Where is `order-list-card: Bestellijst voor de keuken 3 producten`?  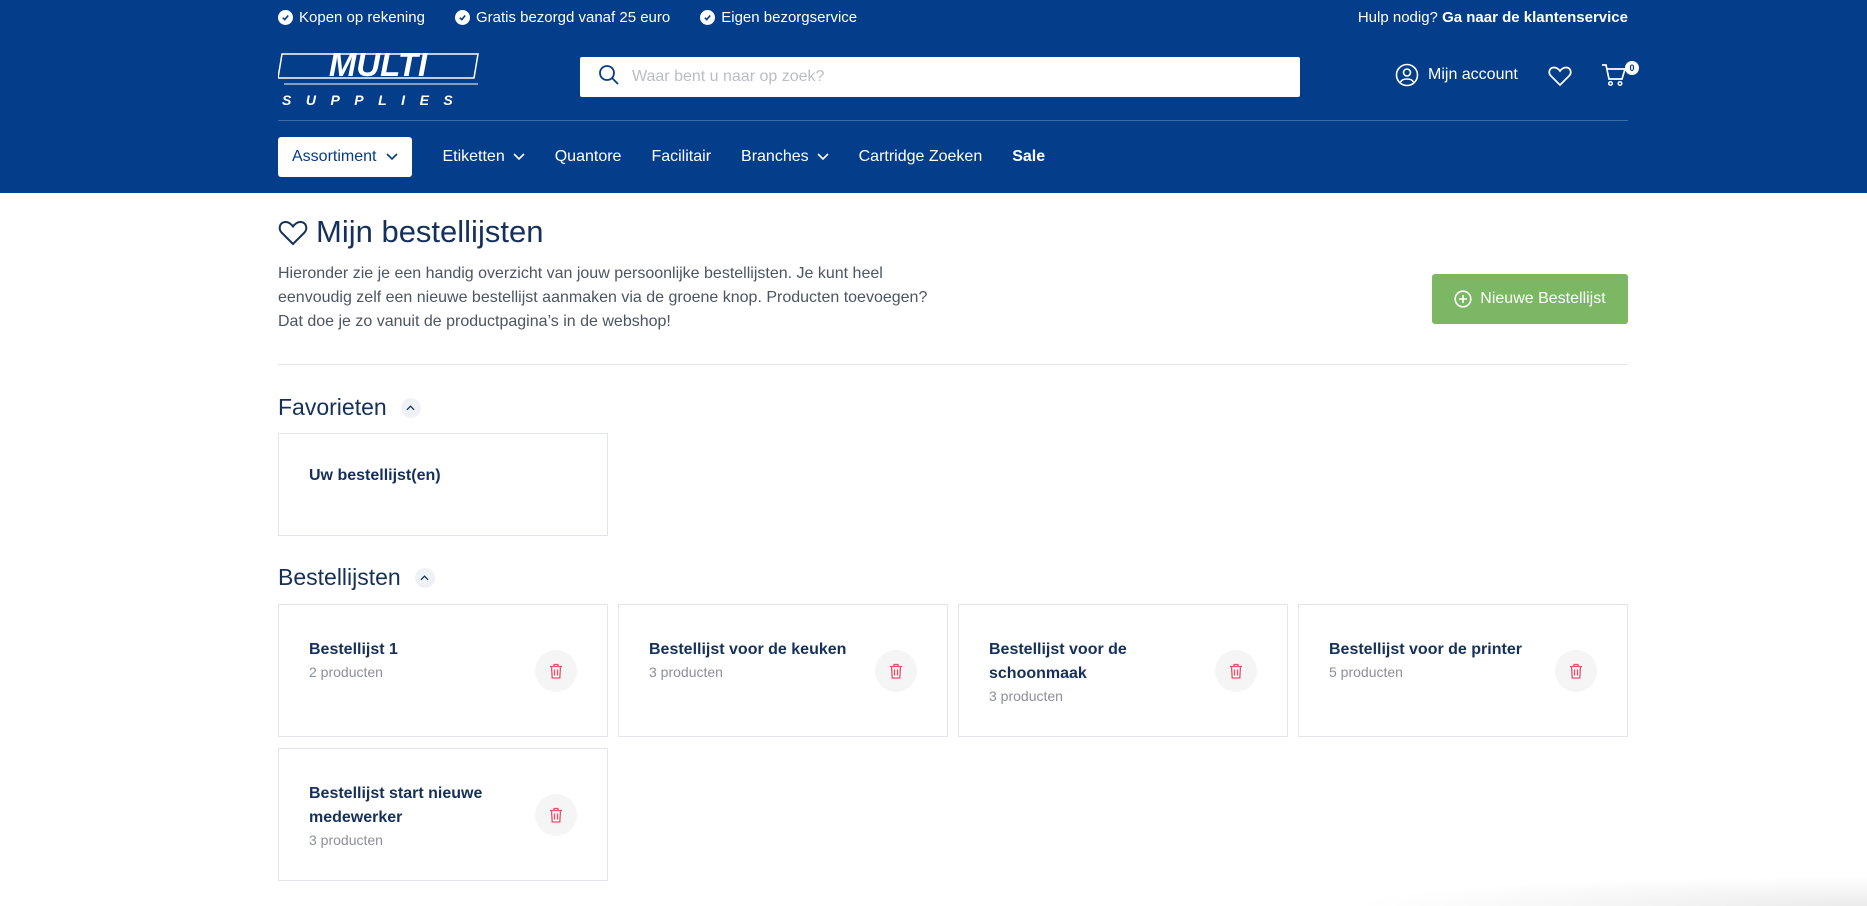
order-list-card: Bestellijst voor de keuken 3 producten is located at coordinates (783, 670).